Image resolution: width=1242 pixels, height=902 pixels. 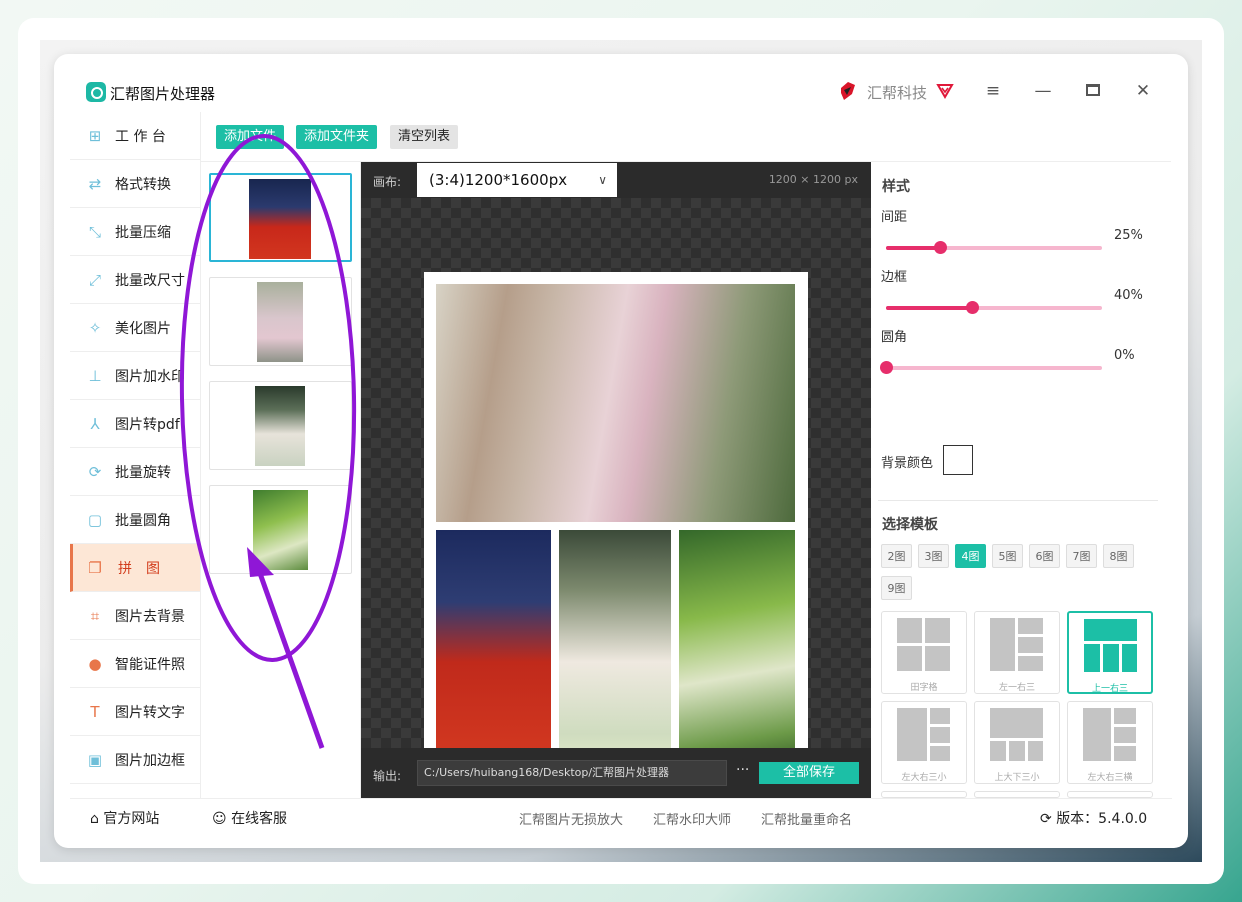 I want to click on support-link: ☺ 在线客服, so click(x=249, y=818).